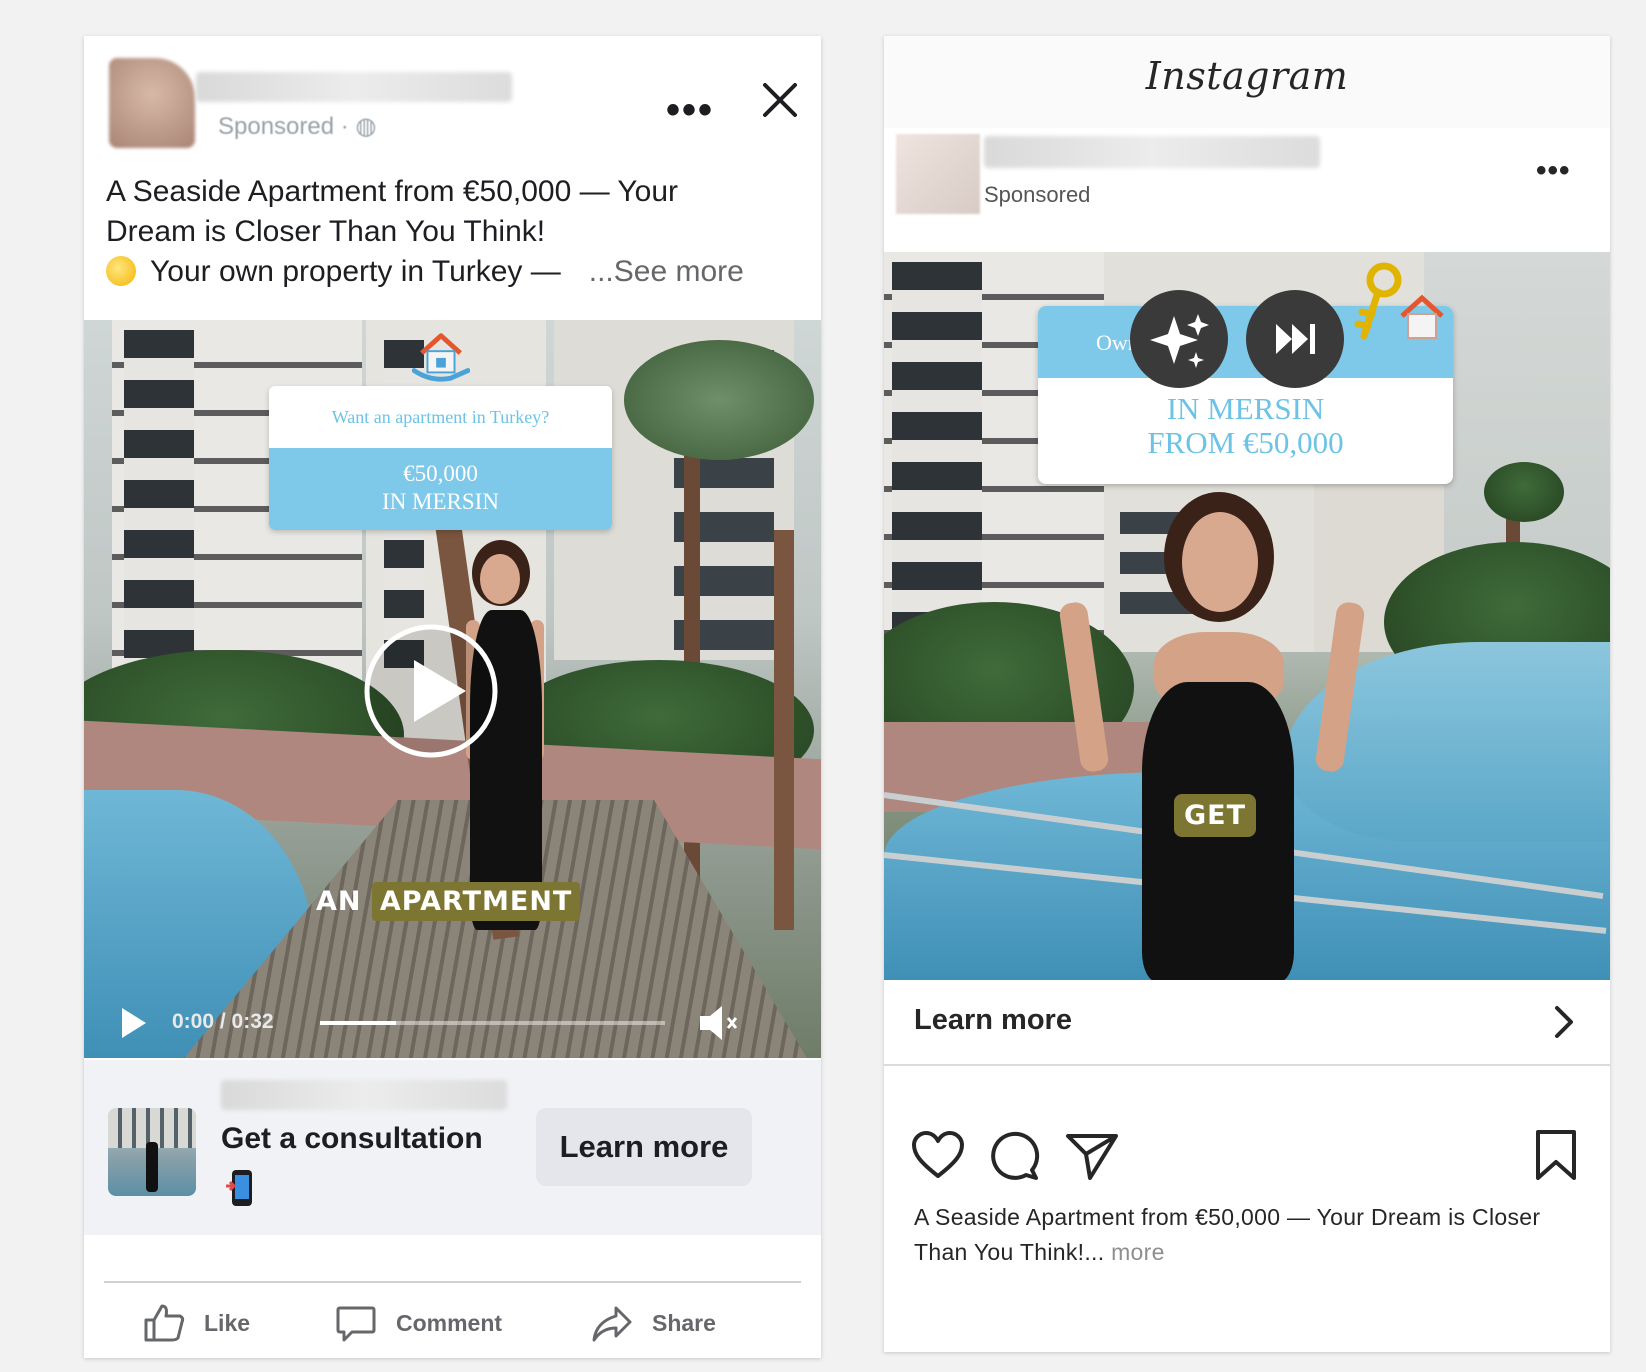 Image resolution: width=1646 pixels, height=1372 pixels. I want to click on caption-highlight: GET, so click(1215, 815).